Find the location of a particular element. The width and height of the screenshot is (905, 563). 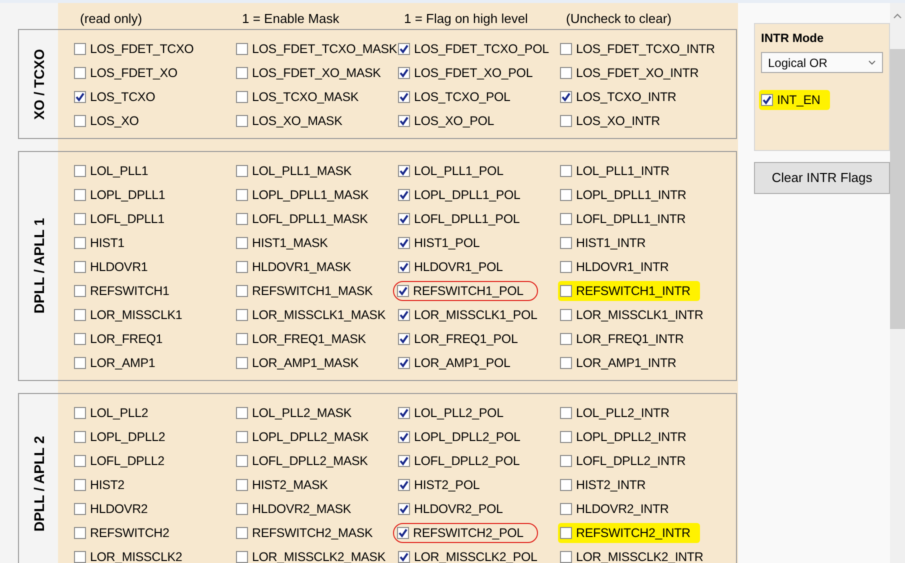

scrollbar-track is located at coordinates (897, 283).